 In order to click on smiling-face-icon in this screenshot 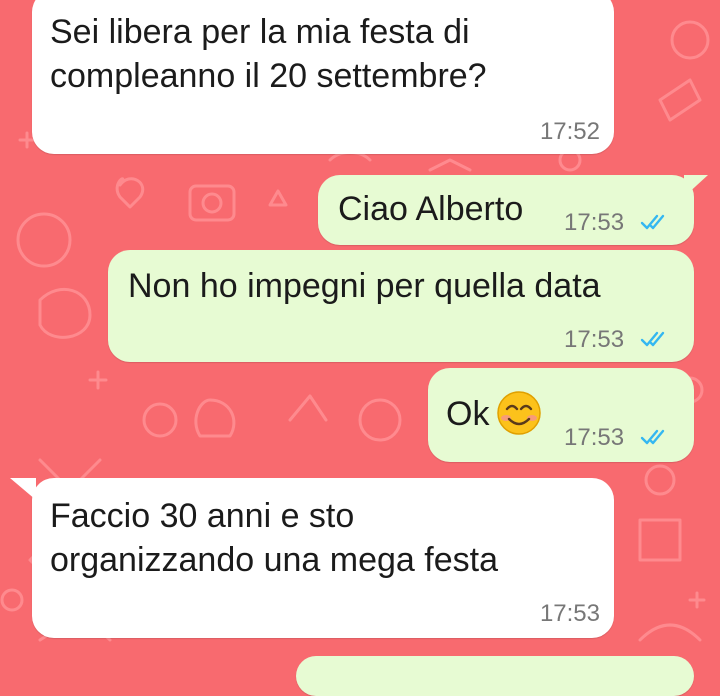, I will do `click(519, 413)`.